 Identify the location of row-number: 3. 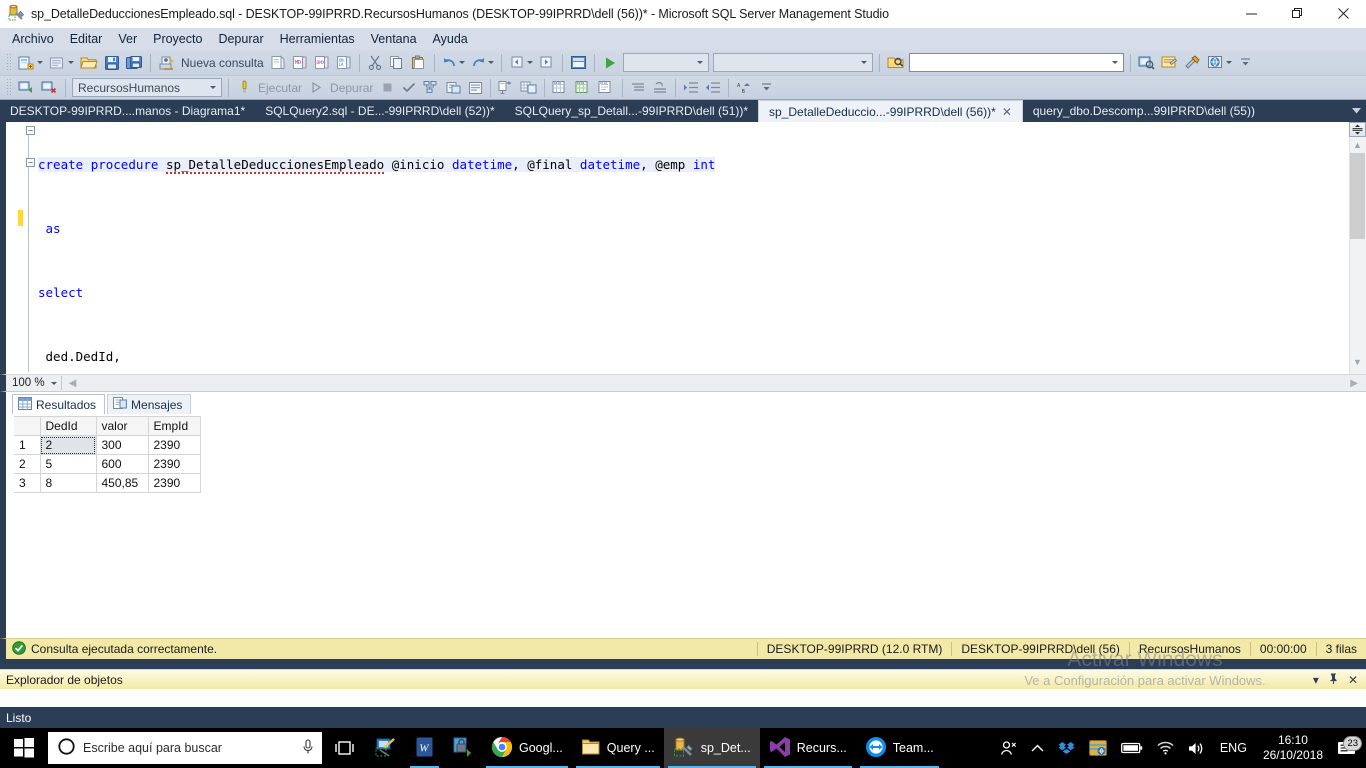
(27, 483).